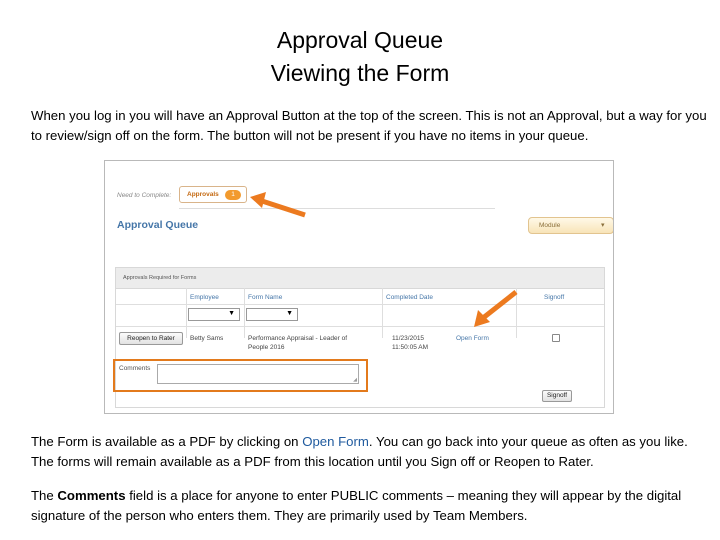 This screenshot has width=720, height=540. Describe the element at coordinates (355, 380) in the screenshot. I see `resize-grip-icon: ◢` at that location.